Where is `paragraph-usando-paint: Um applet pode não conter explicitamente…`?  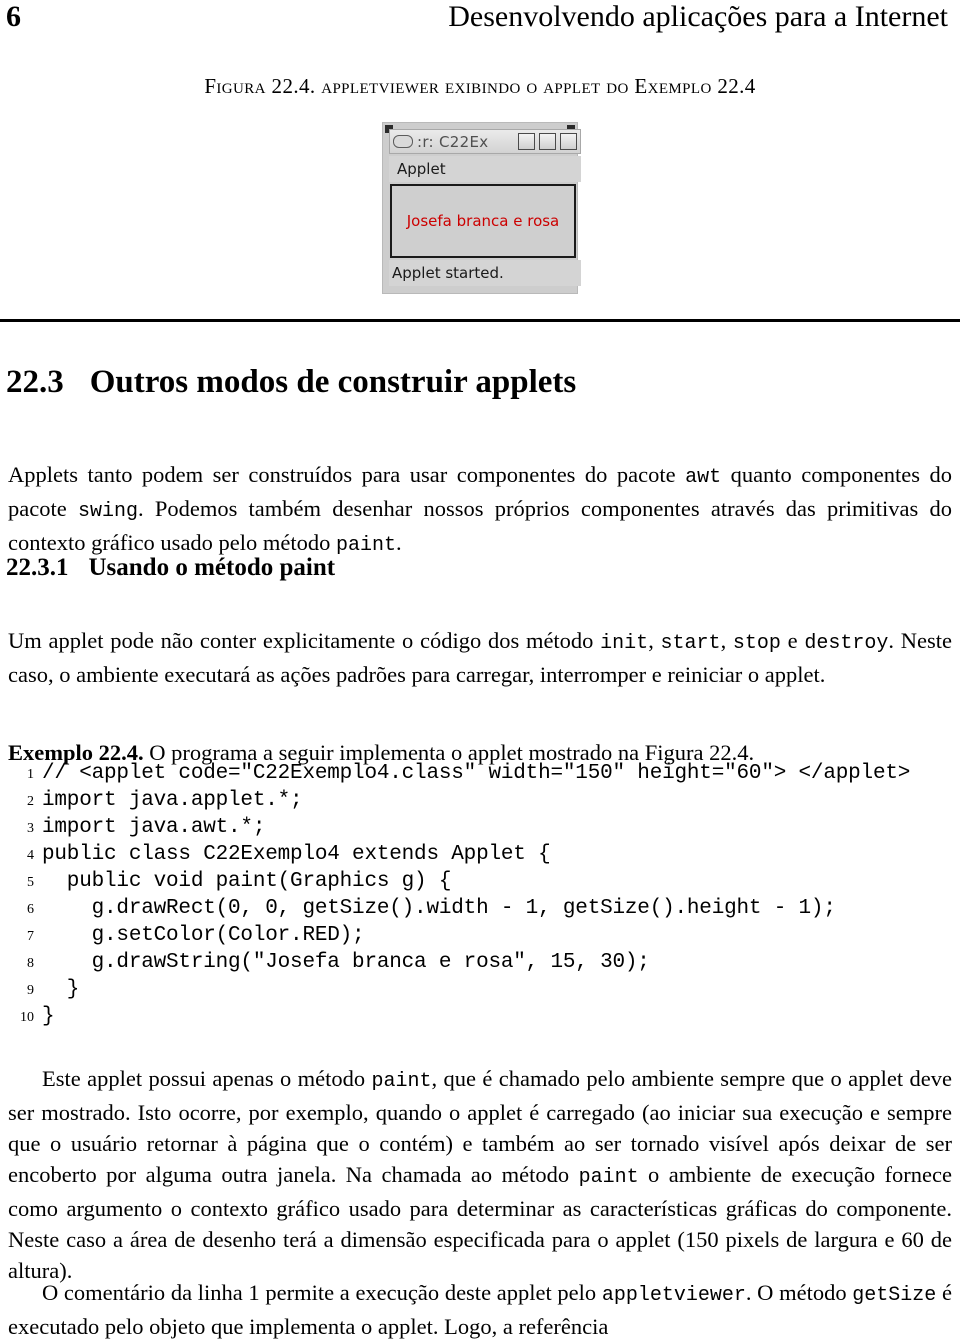 paragraph-usando-paint: Um applet pode não conter explicitamente… is located at coordinates (480, 657).